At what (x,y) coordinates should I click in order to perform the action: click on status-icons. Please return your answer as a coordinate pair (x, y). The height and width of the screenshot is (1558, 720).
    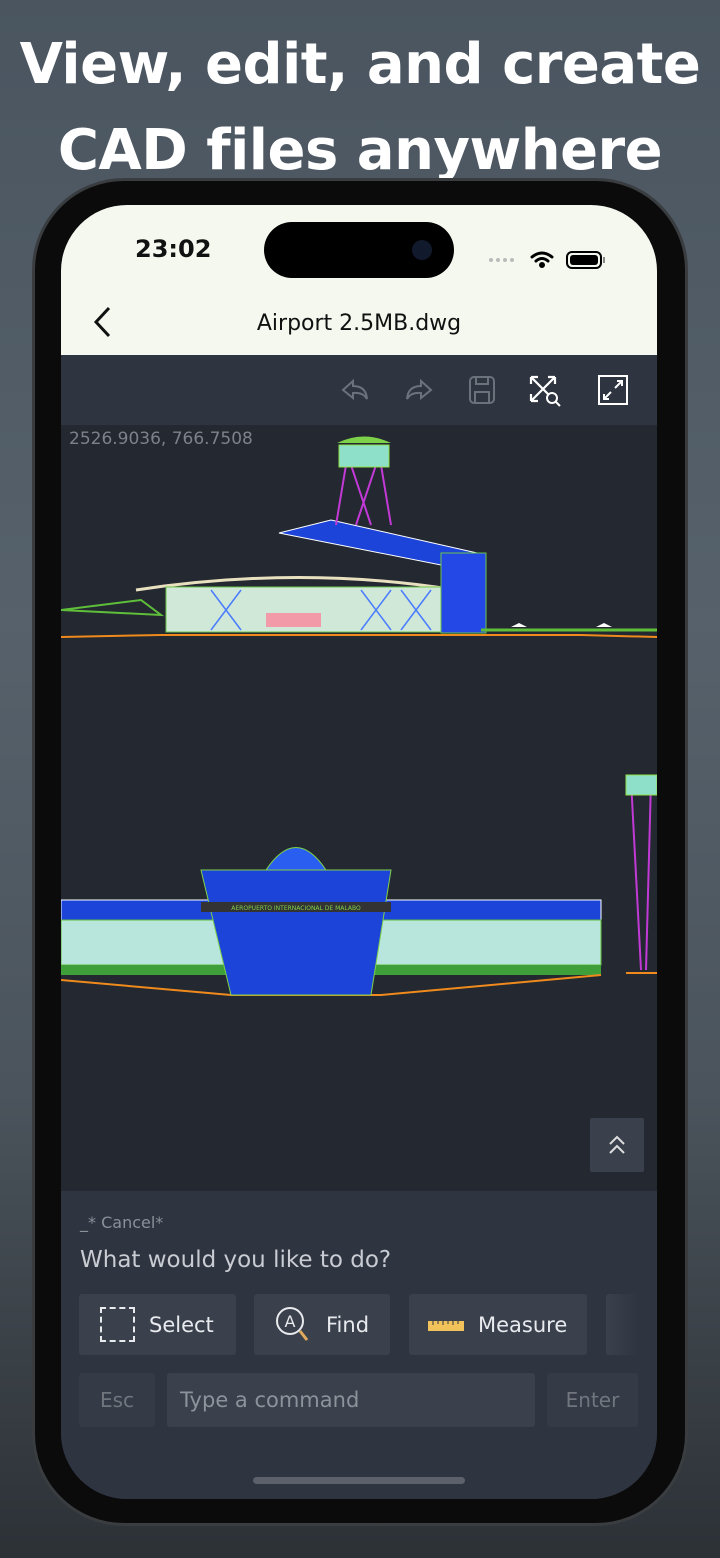
    Looking at the image, I should click on (547, 260).